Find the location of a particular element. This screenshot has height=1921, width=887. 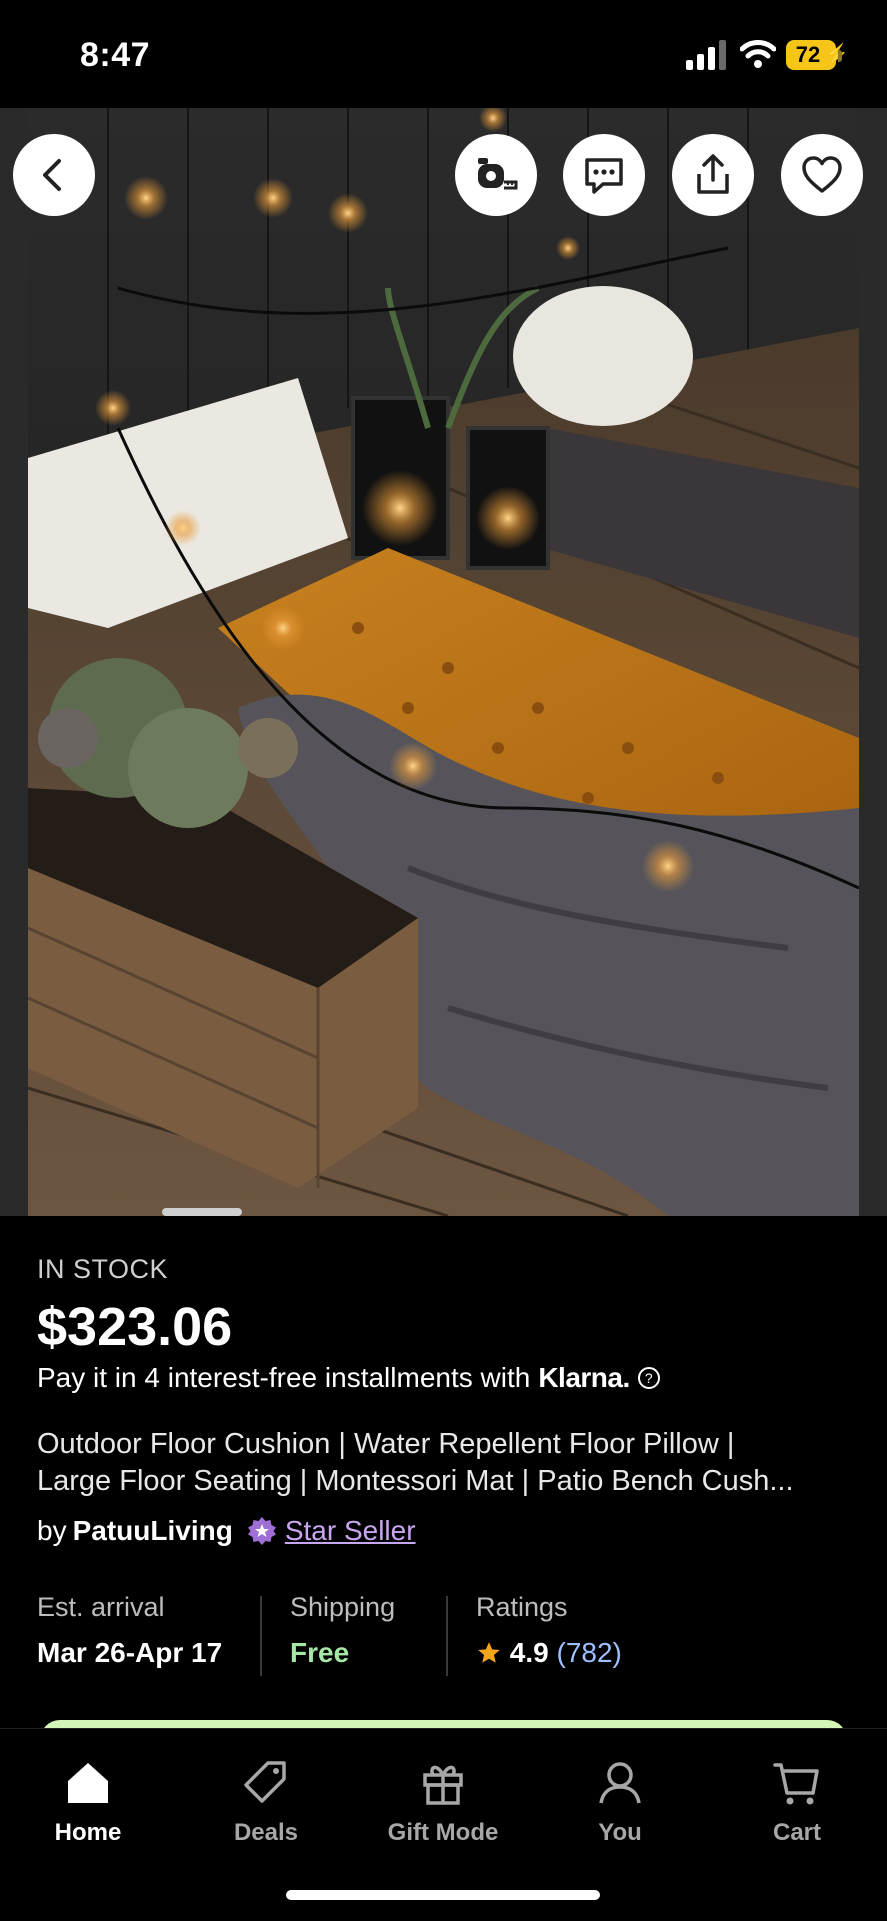

battery-icon: 72 ⚡ is located at coordinates (817, 56).